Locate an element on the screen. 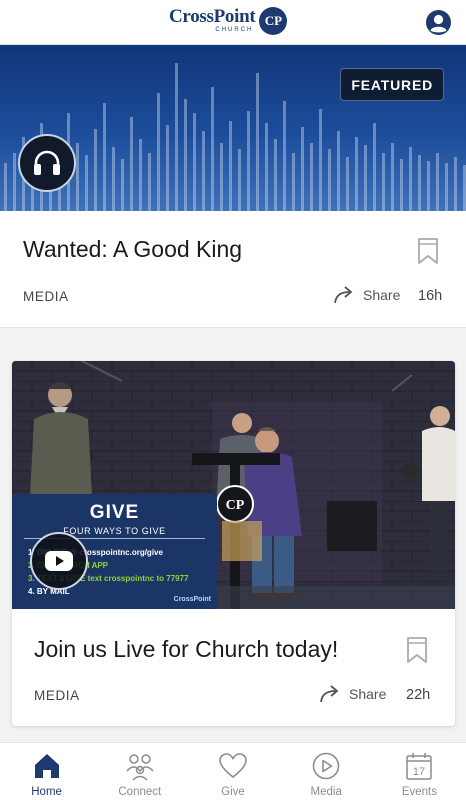 This screenshot has height=800, width=466. logo-subtitle: CHURCH is located at coordinates (234, 30).